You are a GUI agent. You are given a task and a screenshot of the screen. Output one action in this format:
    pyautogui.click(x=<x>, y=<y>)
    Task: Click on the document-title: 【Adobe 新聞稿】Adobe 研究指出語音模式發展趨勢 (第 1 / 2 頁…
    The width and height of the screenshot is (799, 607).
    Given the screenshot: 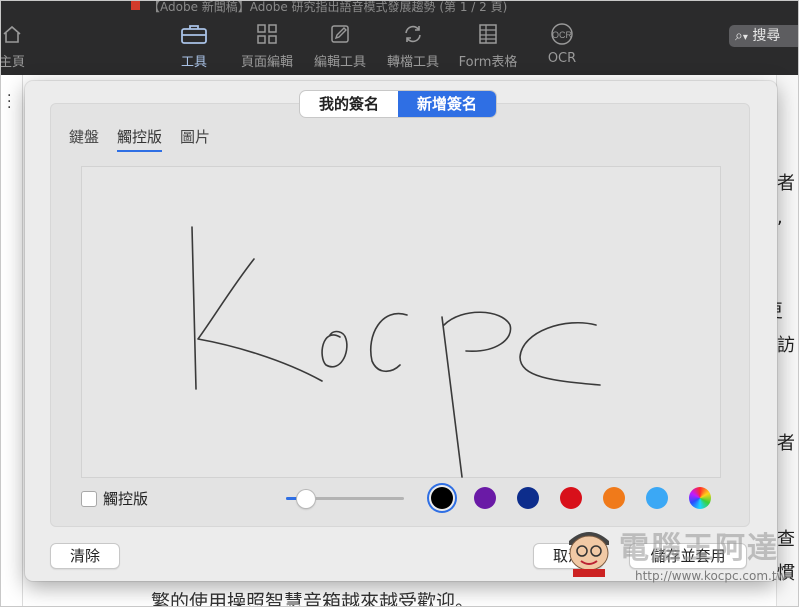 What is the action you would take?
    pyautogui.click(x=411, y=7)
    